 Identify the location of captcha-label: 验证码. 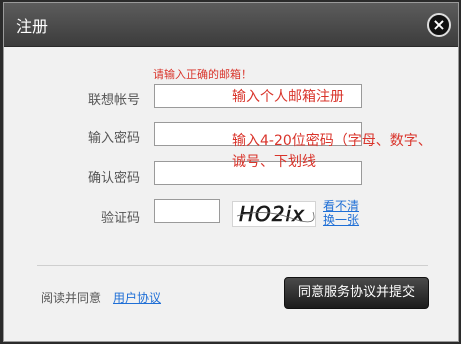
(120, 218).